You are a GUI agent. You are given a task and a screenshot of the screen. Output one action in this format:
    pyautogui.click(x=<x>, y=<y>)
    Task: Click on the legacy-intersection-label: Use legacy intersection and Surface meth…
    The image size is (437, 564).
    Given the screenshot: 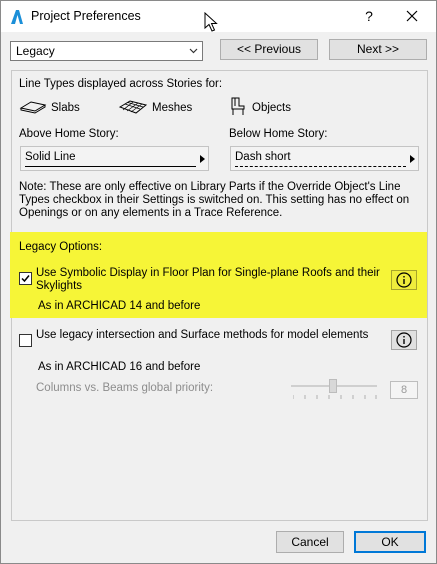 What is the action you would take?
    pyautogui.click(x=206, y=335)
    